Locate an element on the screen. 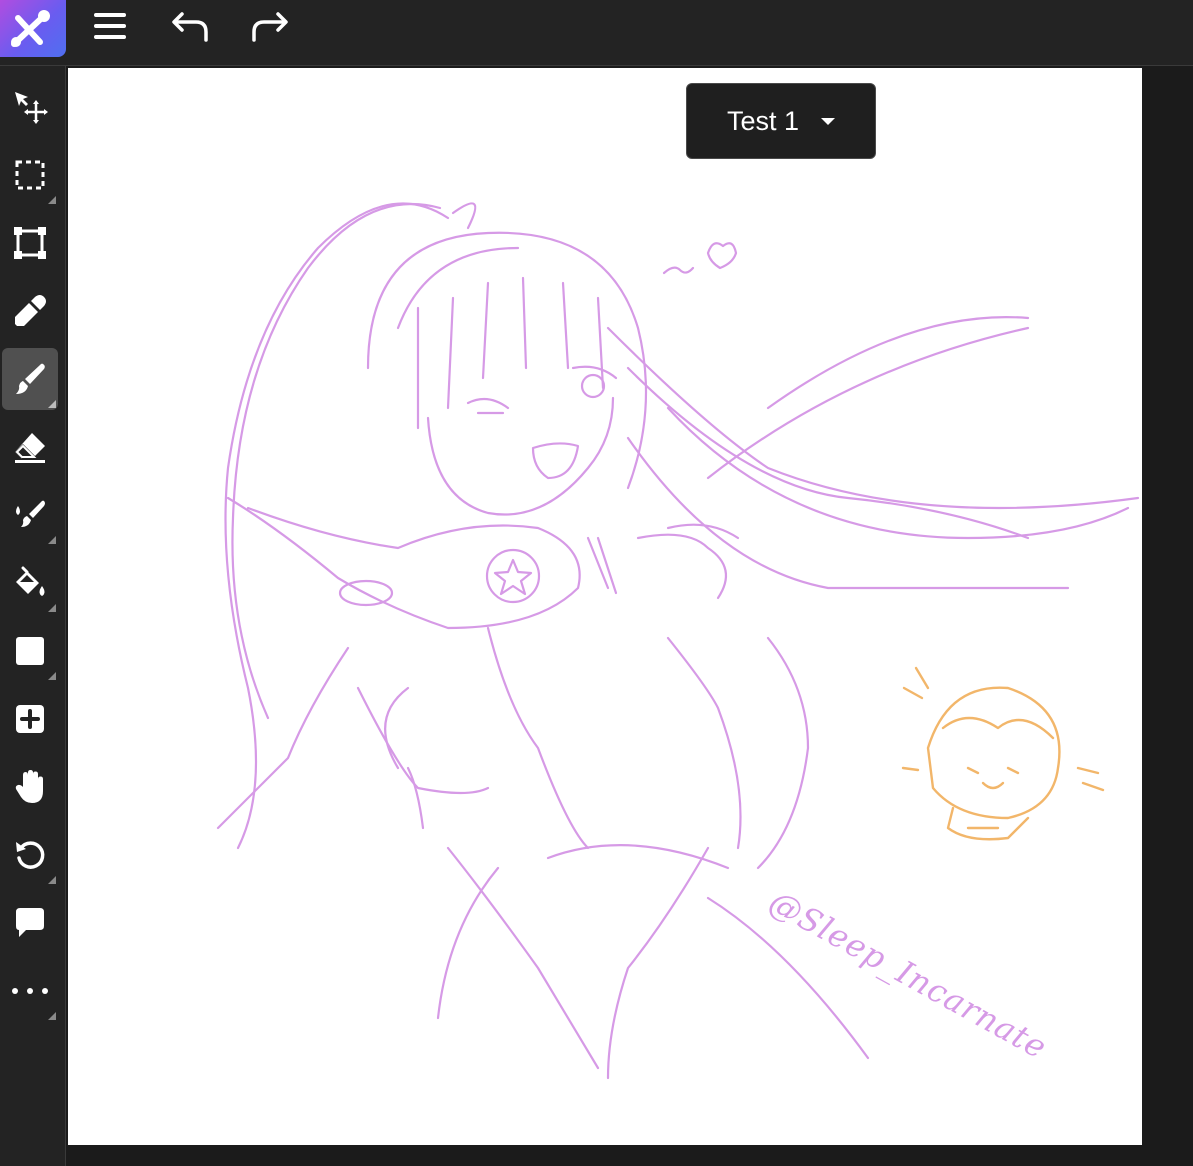 The height and width of the screenshot is (1166, 1193). eraser-icon is located at coordinates (30, 448).